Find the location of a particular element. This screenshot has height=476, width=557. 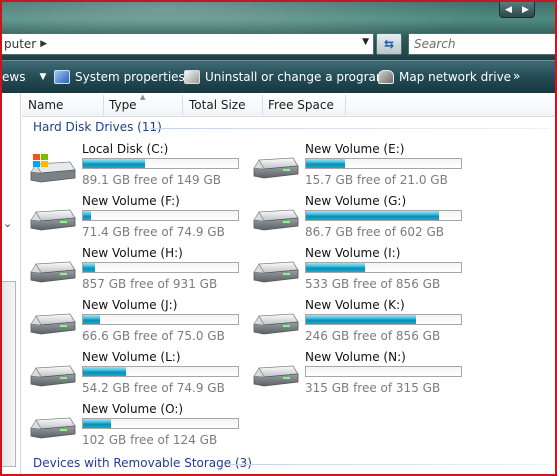

search-placeholder: Search is located at coordinates (435, 44).